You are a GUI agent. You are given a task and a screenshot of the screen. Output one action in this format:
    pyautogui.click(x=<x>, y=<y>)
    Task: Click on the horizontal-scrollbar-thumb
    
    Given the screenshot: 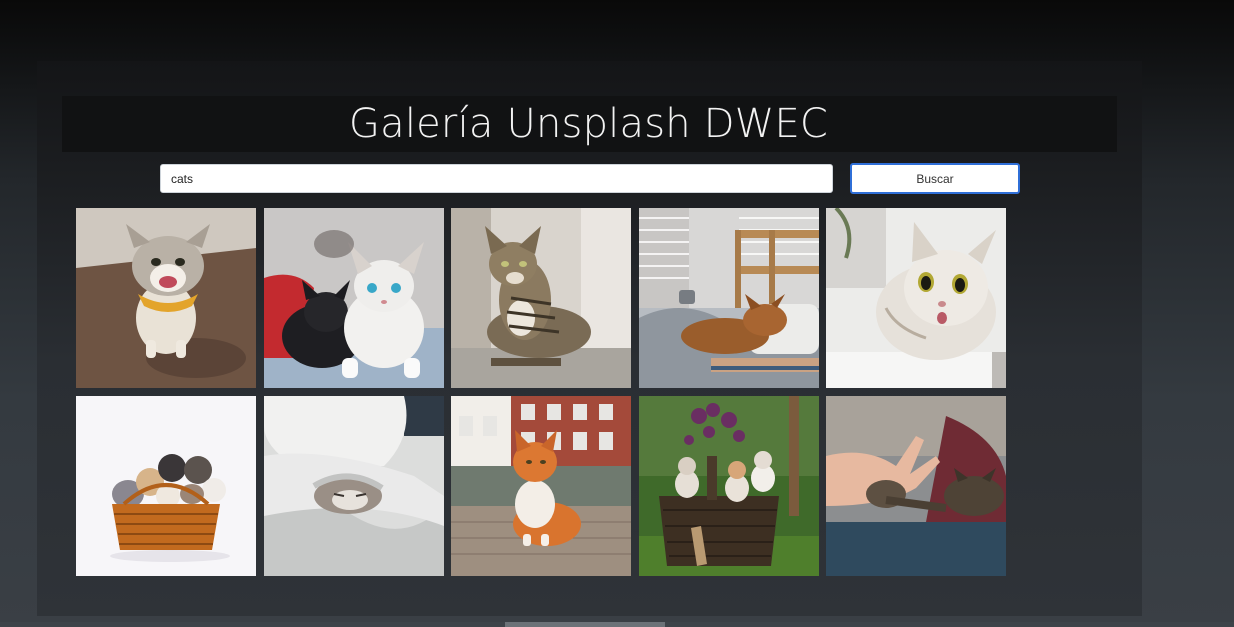 What is the action you would take?
    pyautogui.click(x=585, y=624)
    